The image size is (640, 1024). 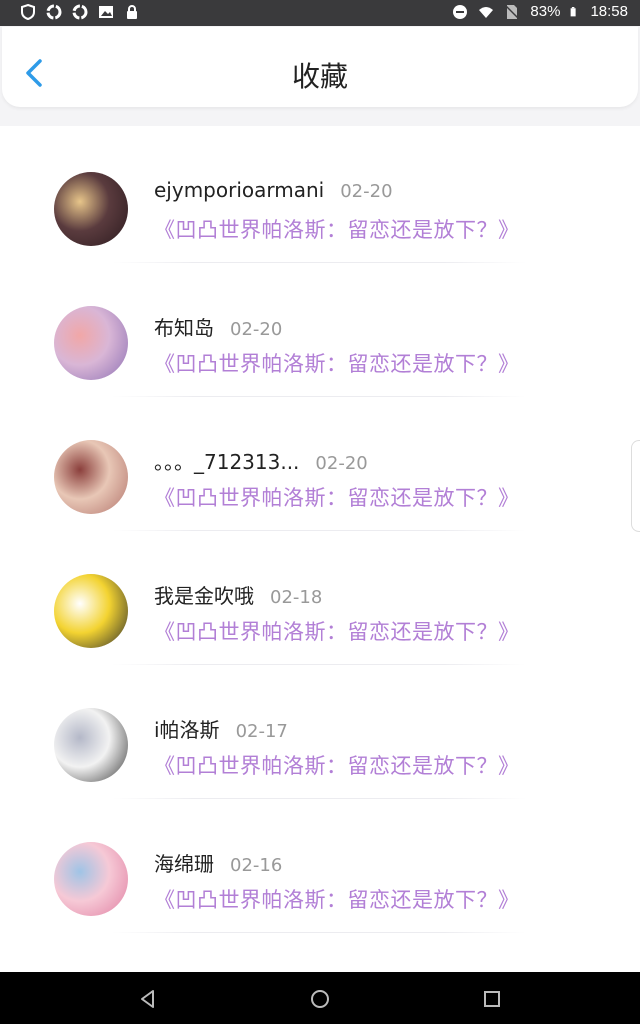 What do you see at coordinates (296, 597) in the screenshot?
I see `post-date: 02-18` at bounding box center [296, 597].